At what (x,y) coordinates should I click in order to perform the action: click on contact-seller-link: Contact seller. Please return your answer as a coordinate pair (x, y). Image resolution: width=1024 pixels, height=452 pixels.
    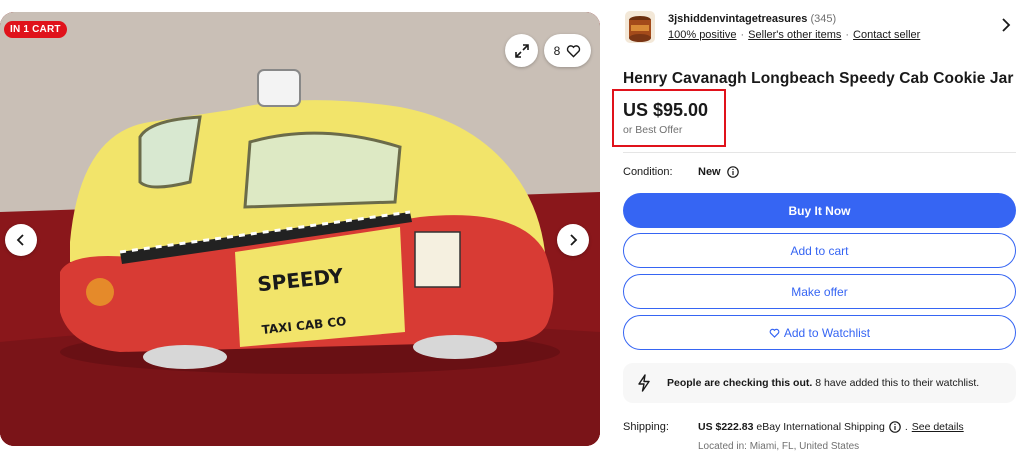
    Looking at the image, I should click on (886, 35).